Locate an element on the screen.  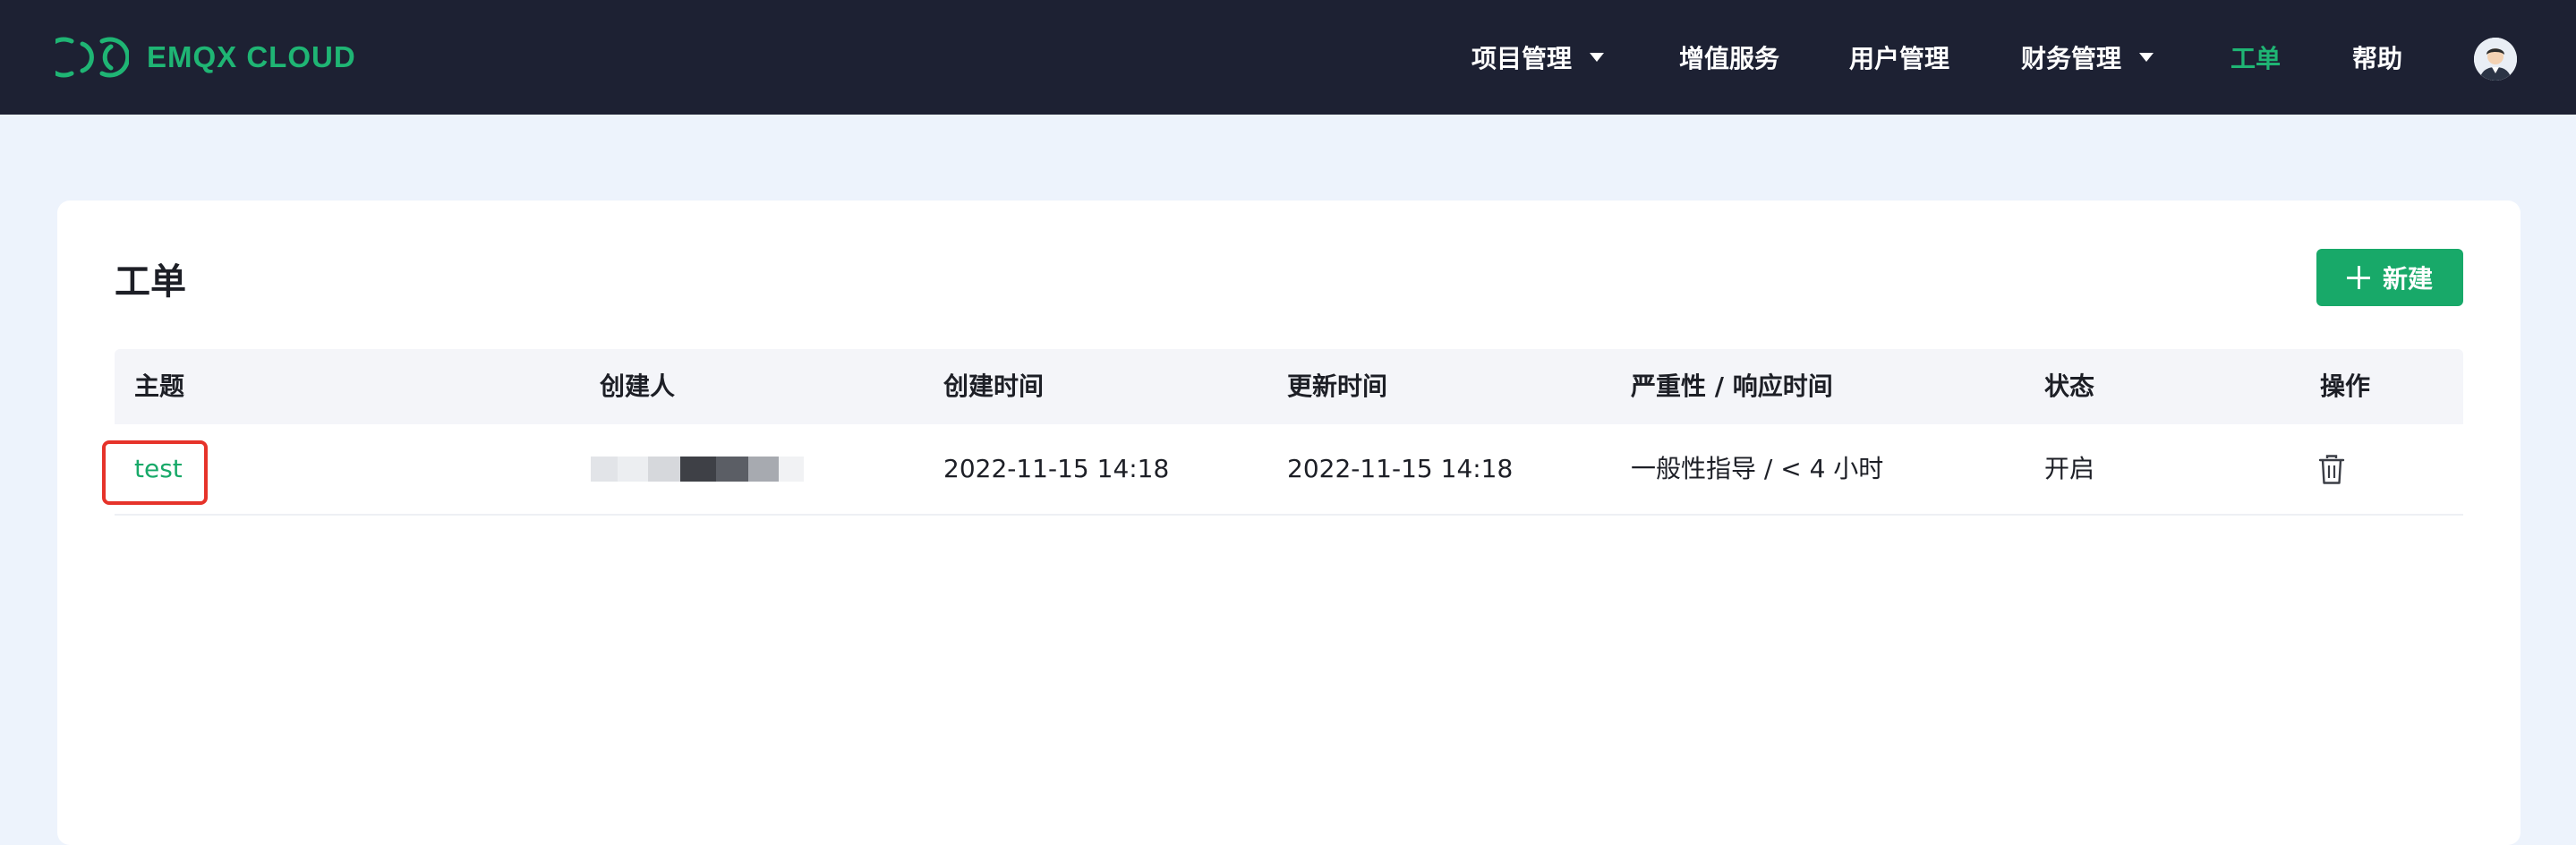
nav-item-tickets: 工单 is located at coordinates (2256, 57).